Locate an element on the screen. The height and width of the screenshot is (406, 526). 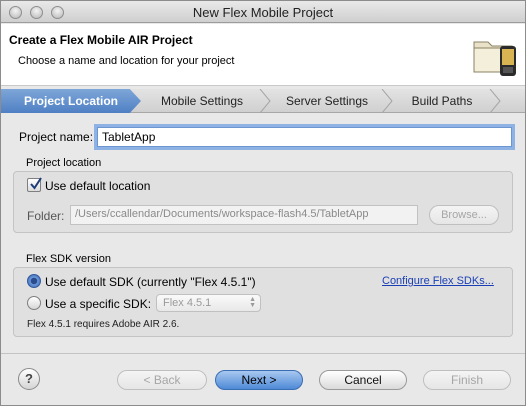
tab-project-location: Project Location is located at coordinates (71, 101).